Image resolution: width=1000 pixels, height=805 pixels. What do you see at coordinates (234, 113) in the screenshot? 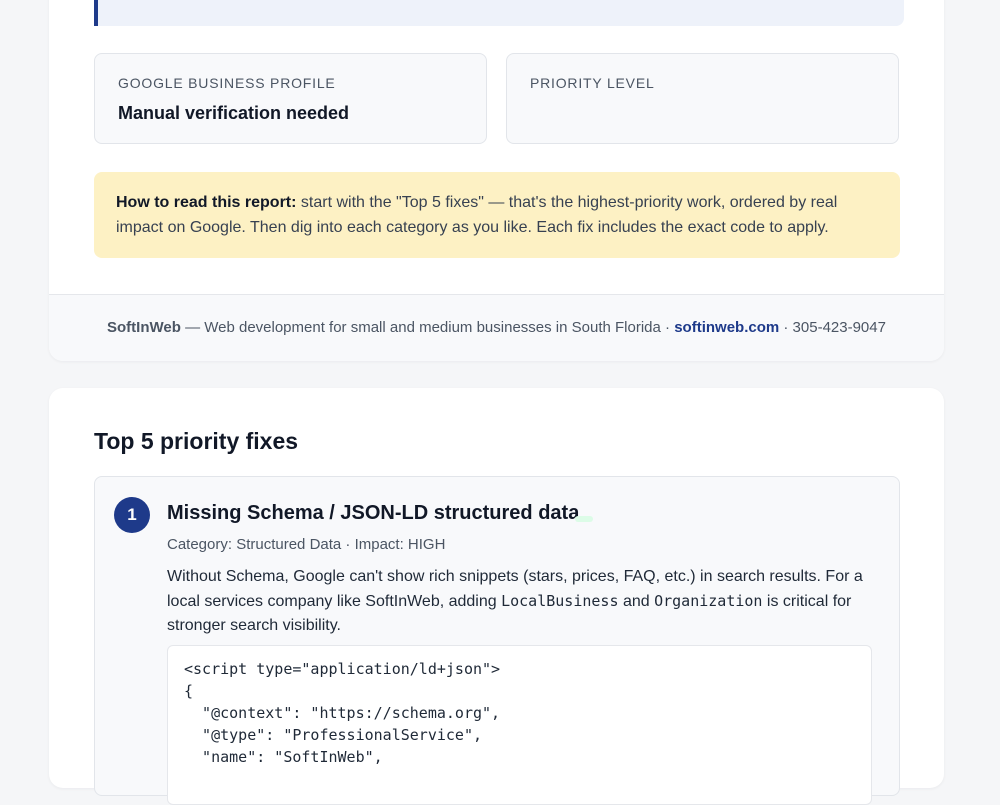
I see `gbp-value: Manual verification needed` at bounding box center [234, 113].